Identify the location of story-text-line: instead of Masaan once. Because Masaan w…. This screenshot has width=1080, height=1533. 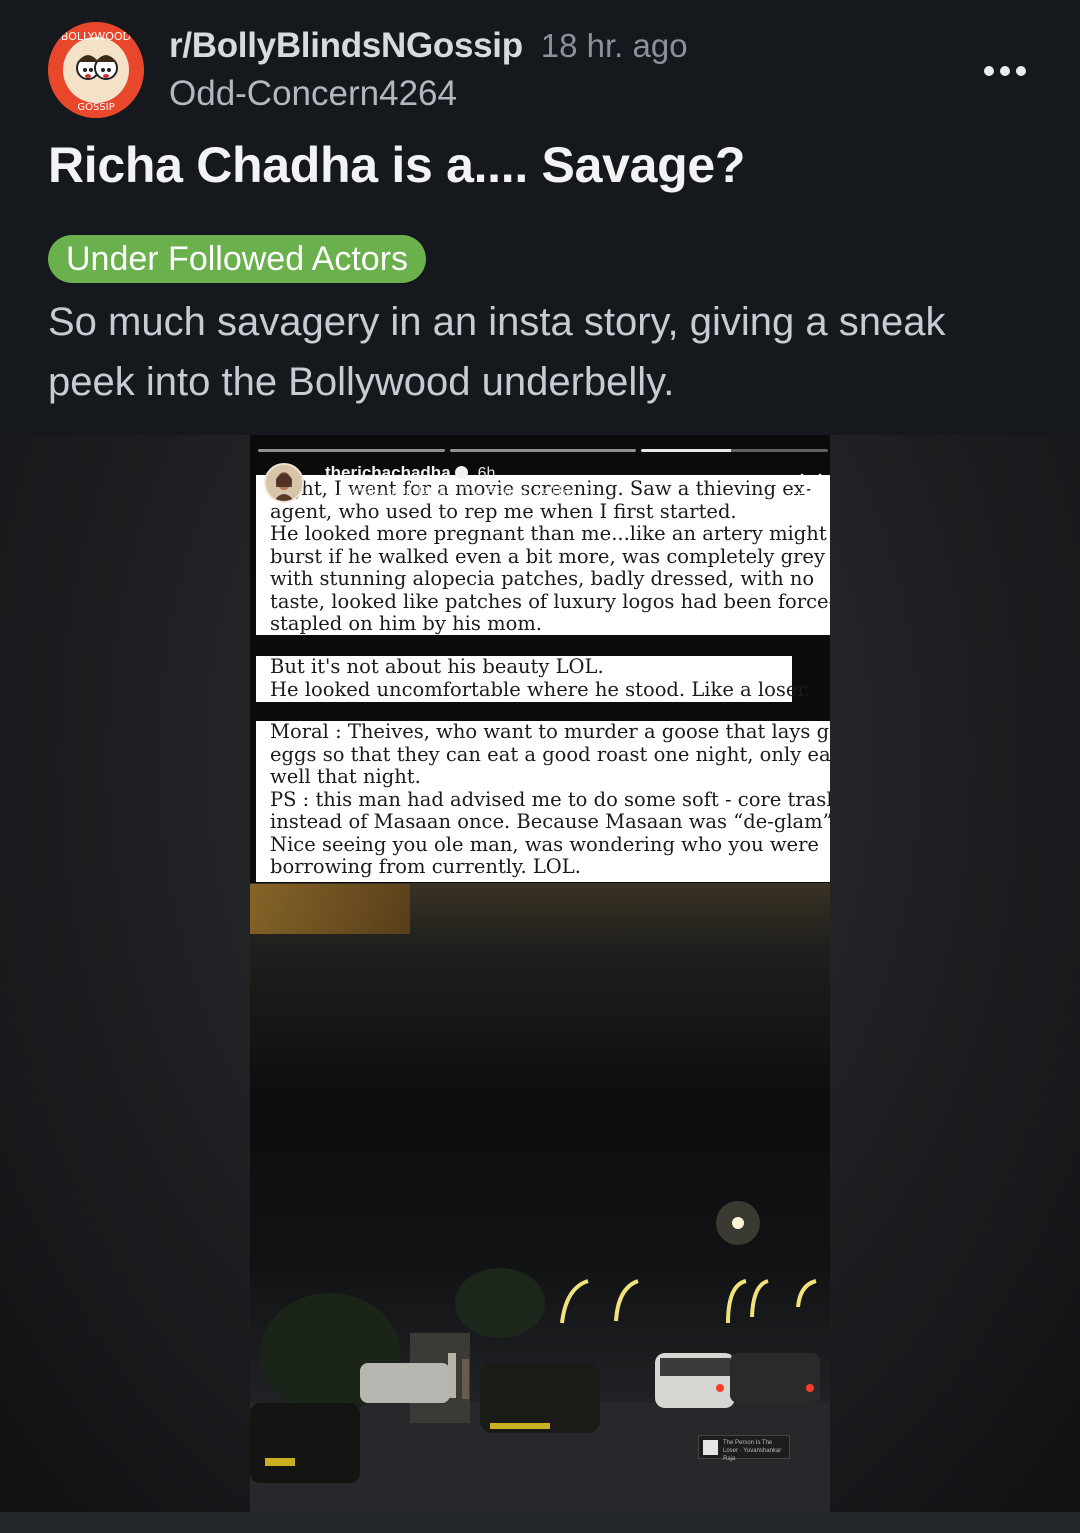
(550, 821).